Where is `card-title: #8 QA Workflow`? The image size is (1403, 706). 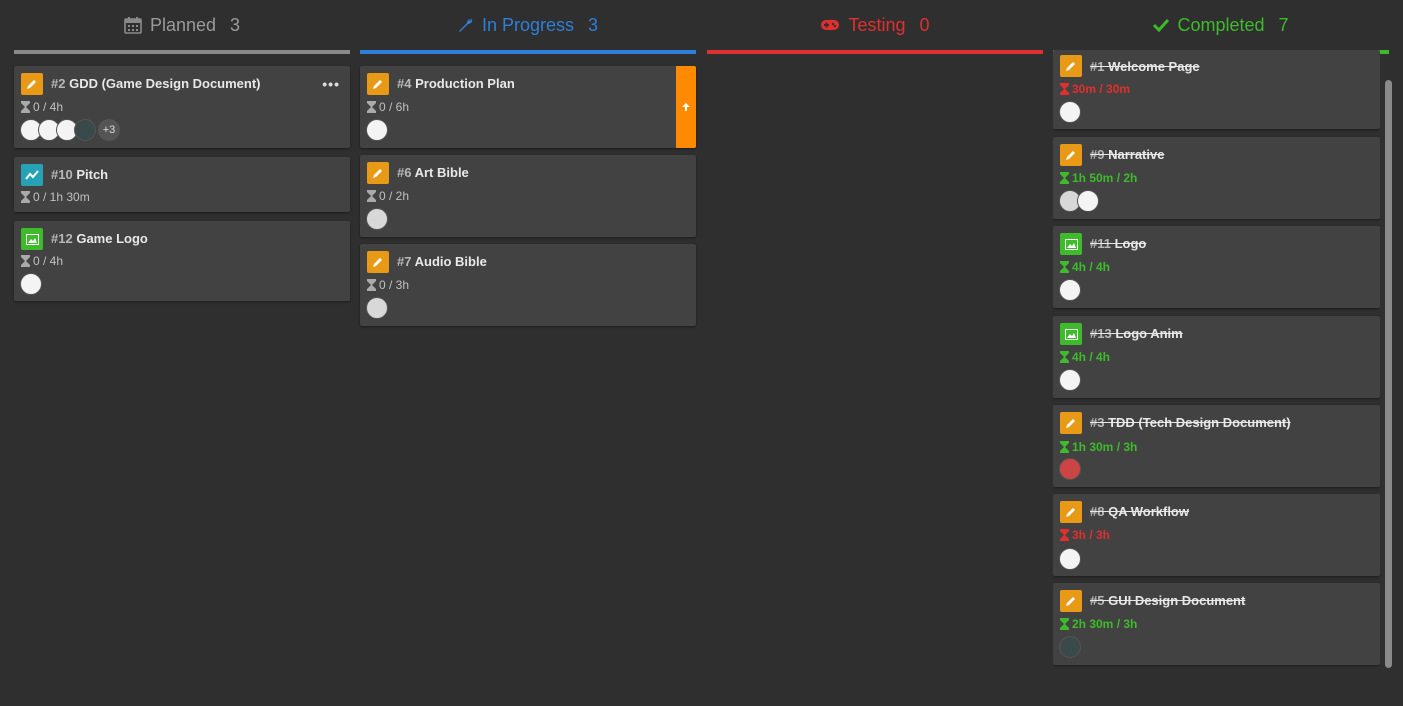 card-title: #8 QA Workflow is located at coordinates (1139, 511).